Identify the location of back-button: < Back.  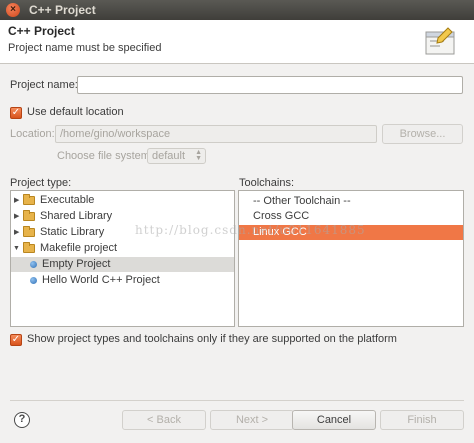
(164, 420).